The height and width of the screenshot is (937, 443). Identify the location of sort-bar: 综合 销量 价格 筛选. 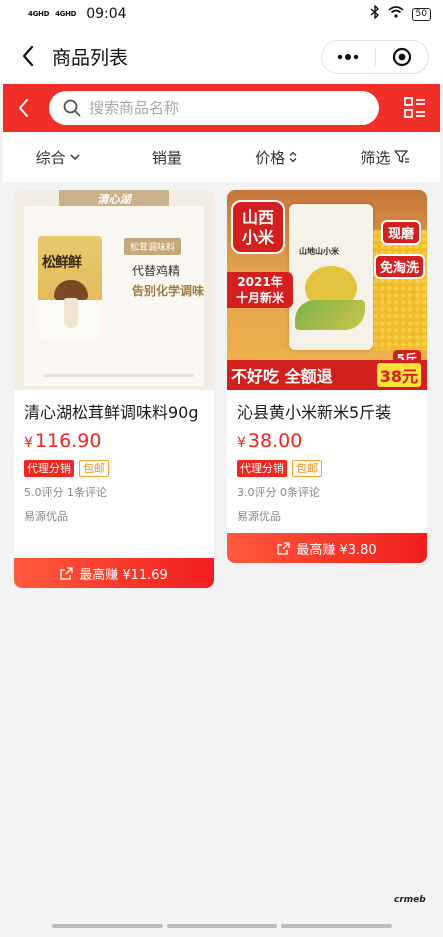
(221, 157).